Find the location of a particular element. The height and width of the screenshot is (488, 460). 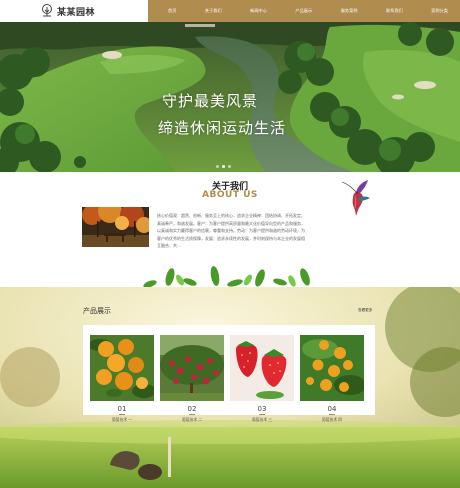

main-nav: 首页 关于我们 新闻中心 产品展示 服务案例 联系我们 案例分类 is located at coordinates (304, 11).